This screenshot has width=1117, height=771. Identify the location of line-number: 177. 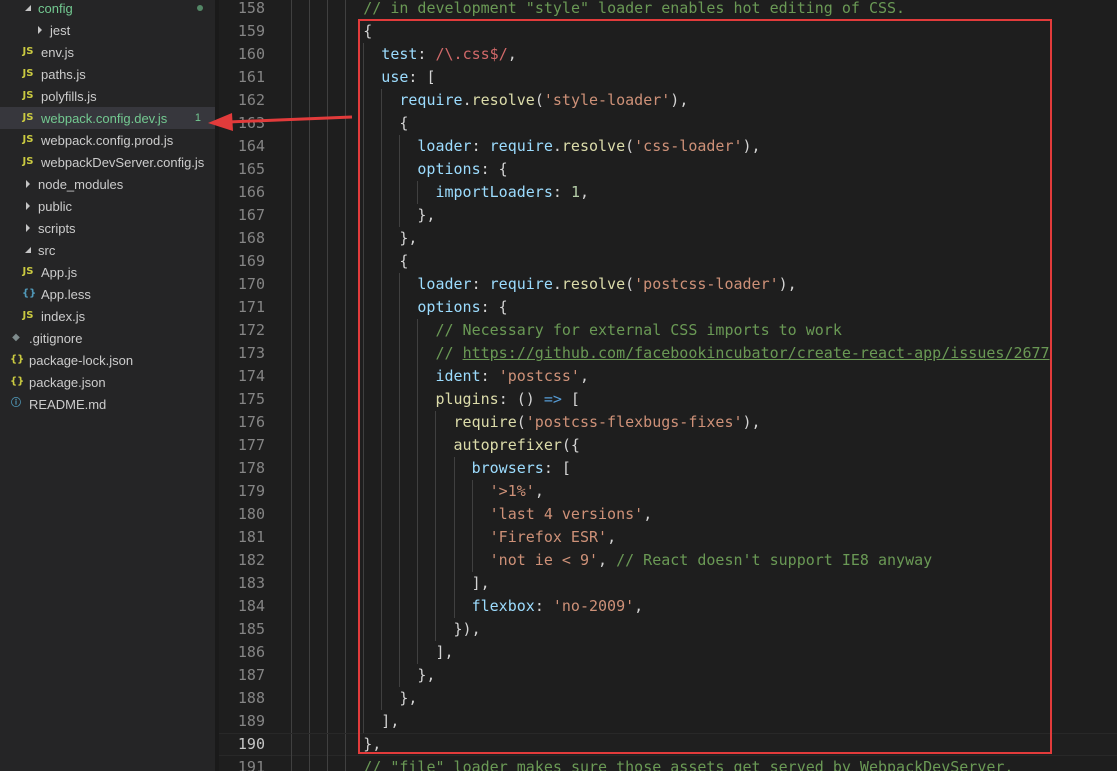
(251, 445).